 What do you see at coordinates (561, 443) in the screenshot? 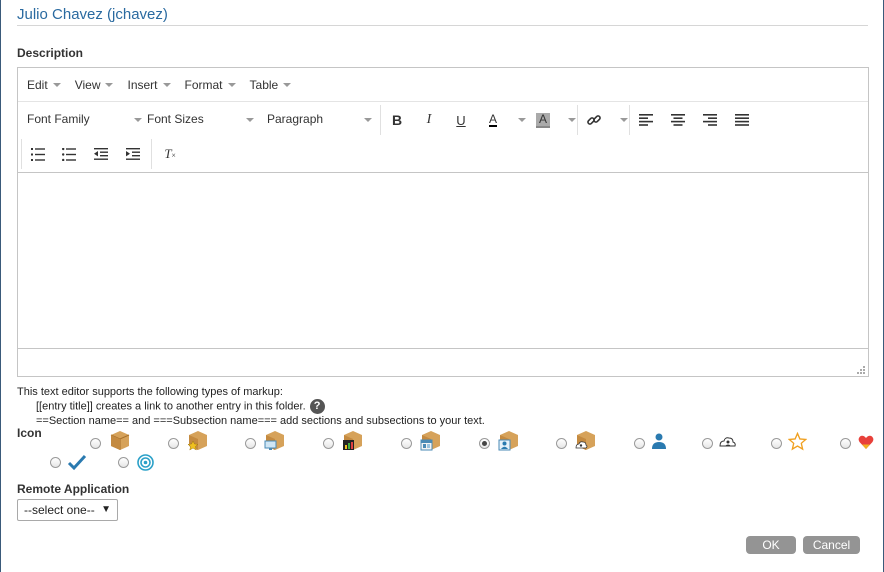
I see `icon-radio-box-cloud` at bounding box center [561, 443].